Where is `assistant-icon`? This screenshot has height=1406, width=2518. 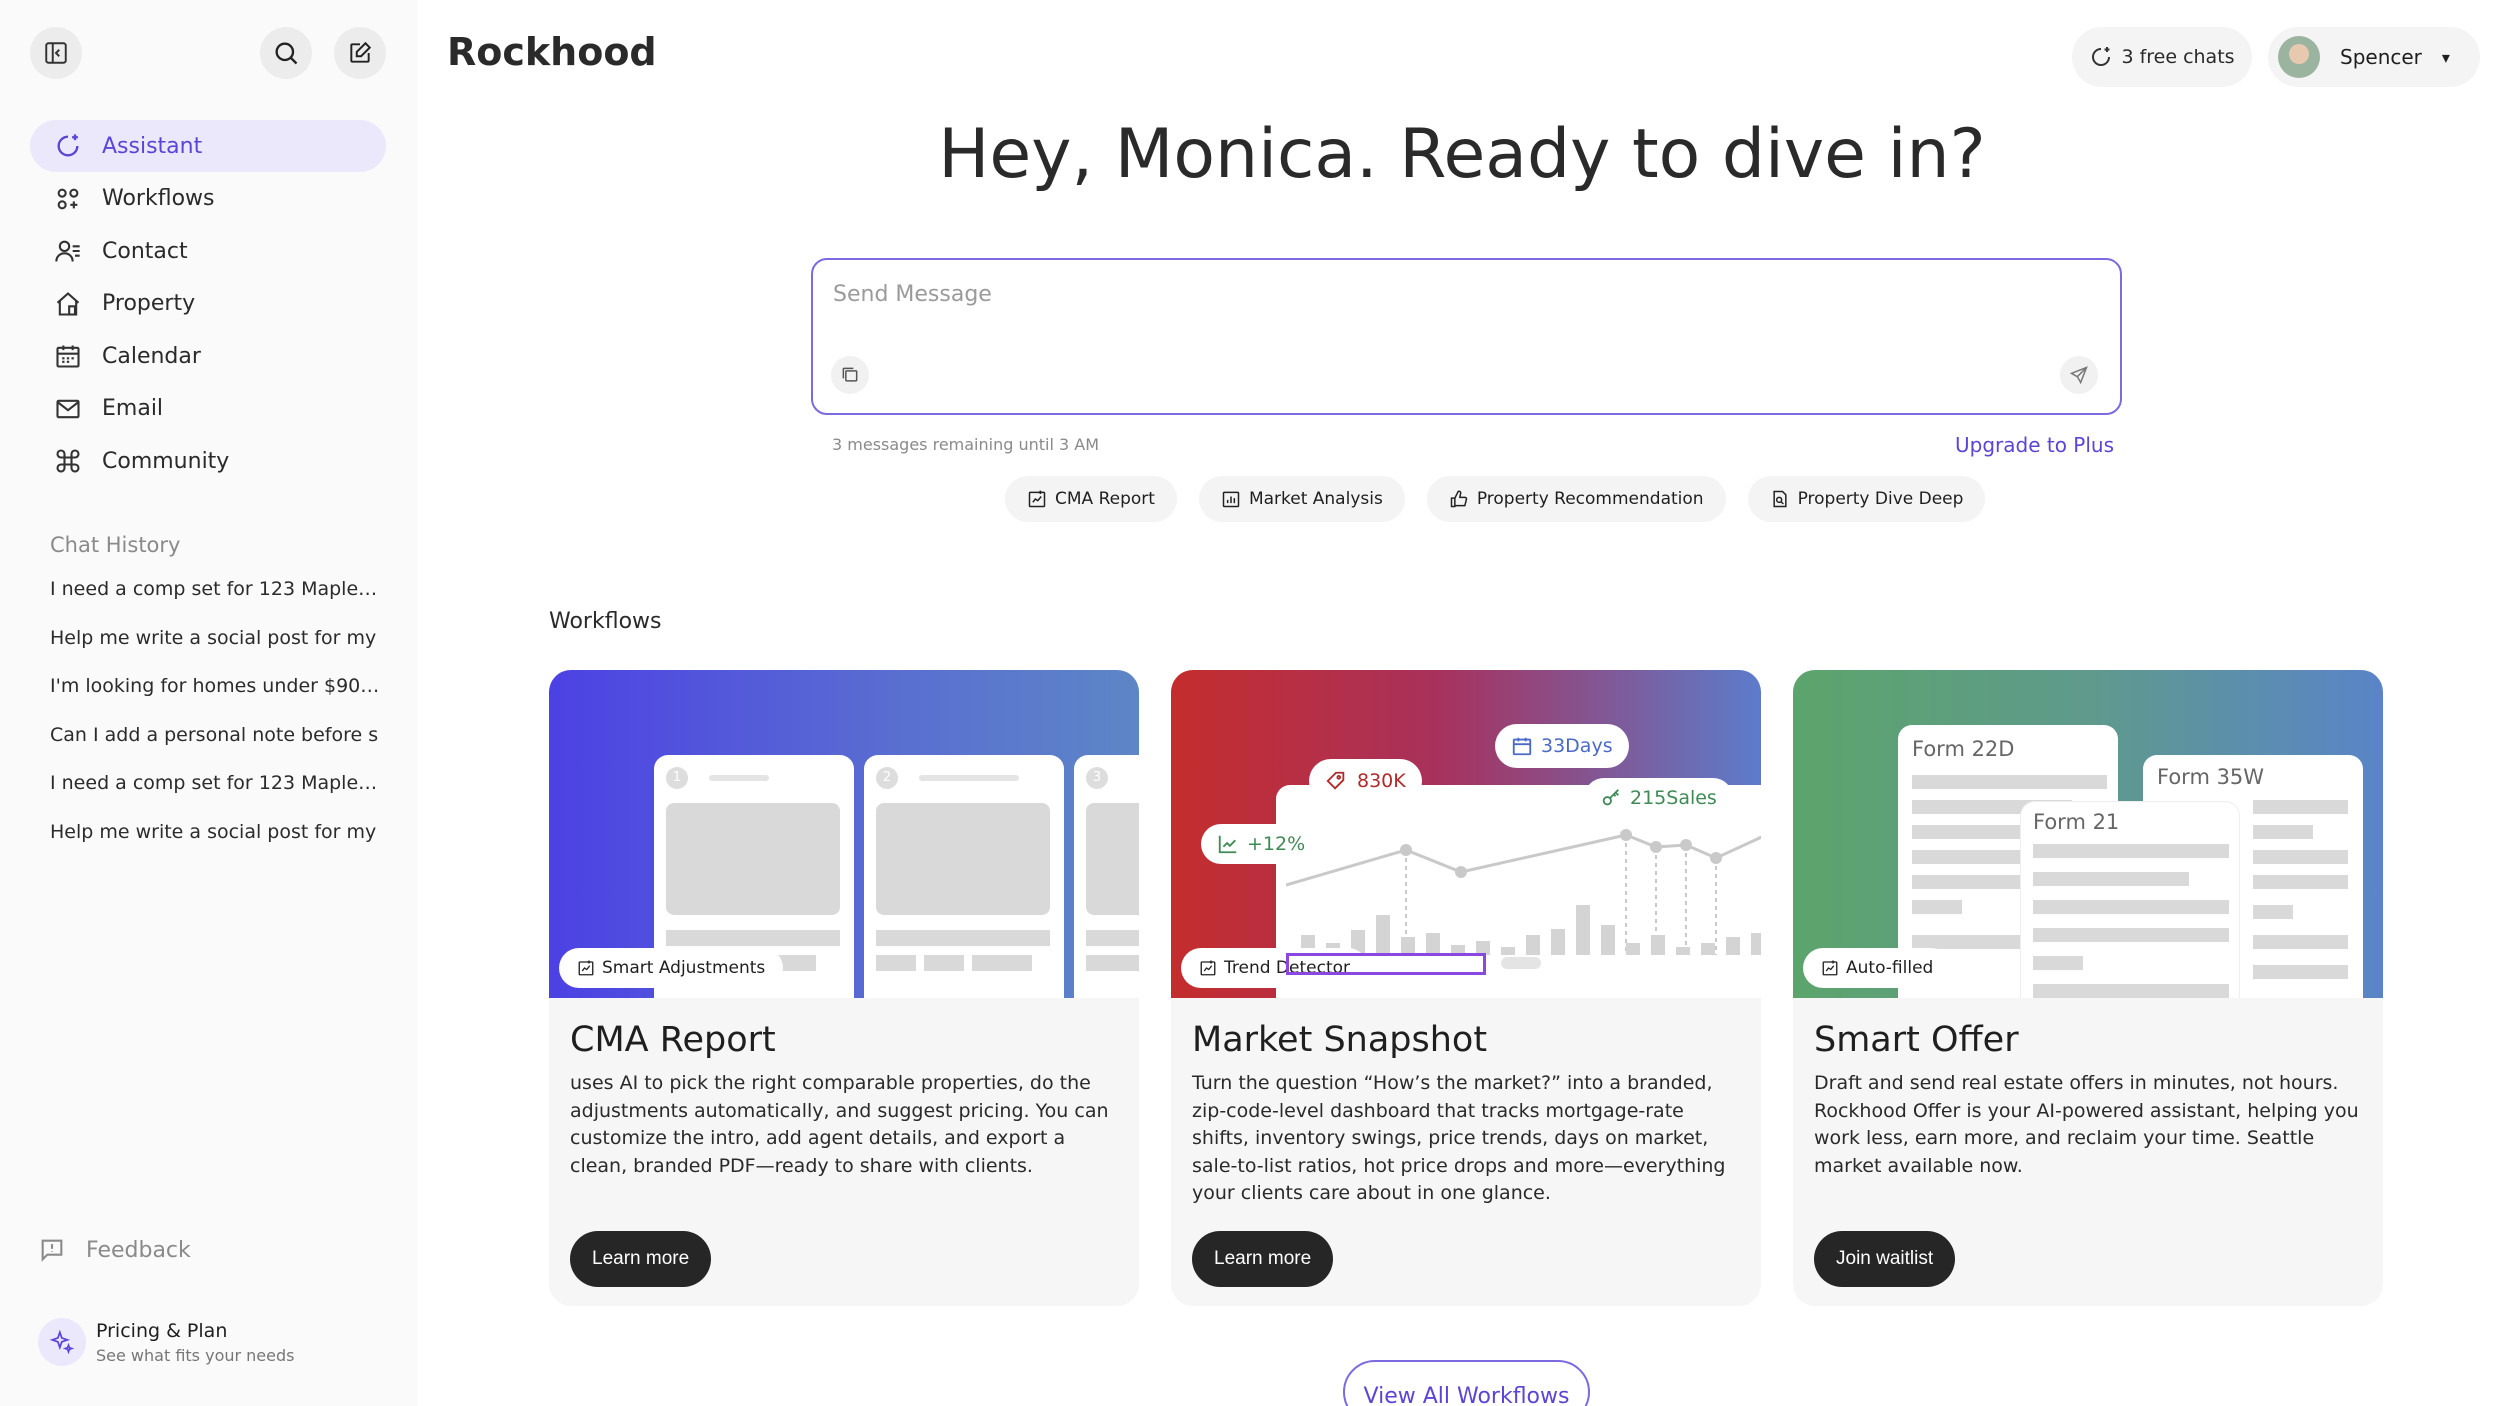
assistant-icon is located at coordinates (2101, 56).